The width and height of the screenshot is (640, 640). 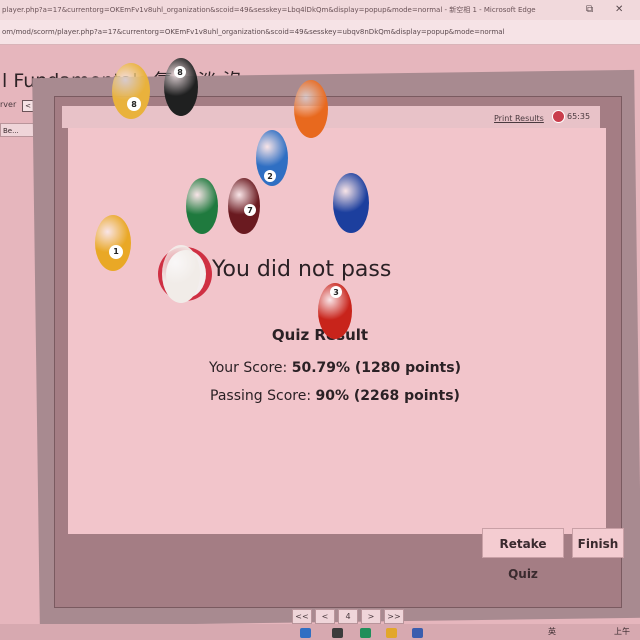 I want to click on black-8-ball: 8, so click(x=181, y=87).